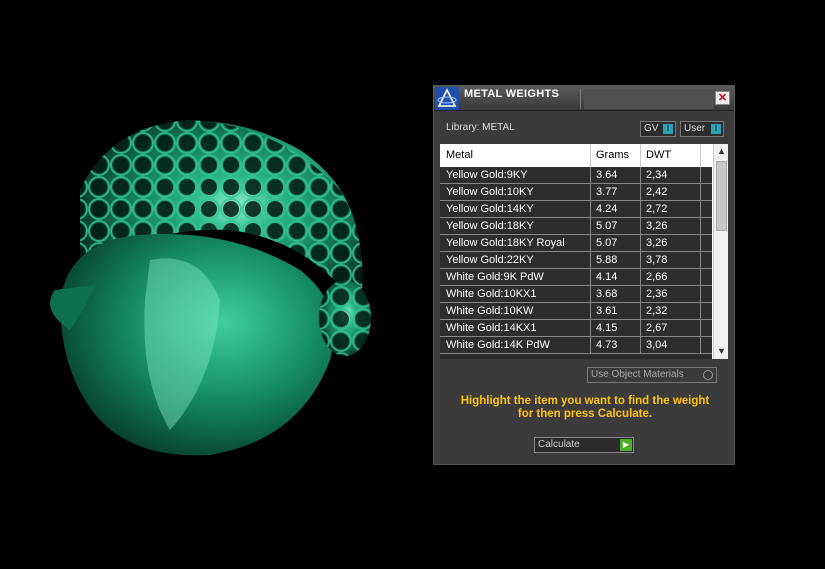  Describe the element at coordinates (576, 155) in the screenshot. I see `table-header: Metal Grams DWT` at that location.